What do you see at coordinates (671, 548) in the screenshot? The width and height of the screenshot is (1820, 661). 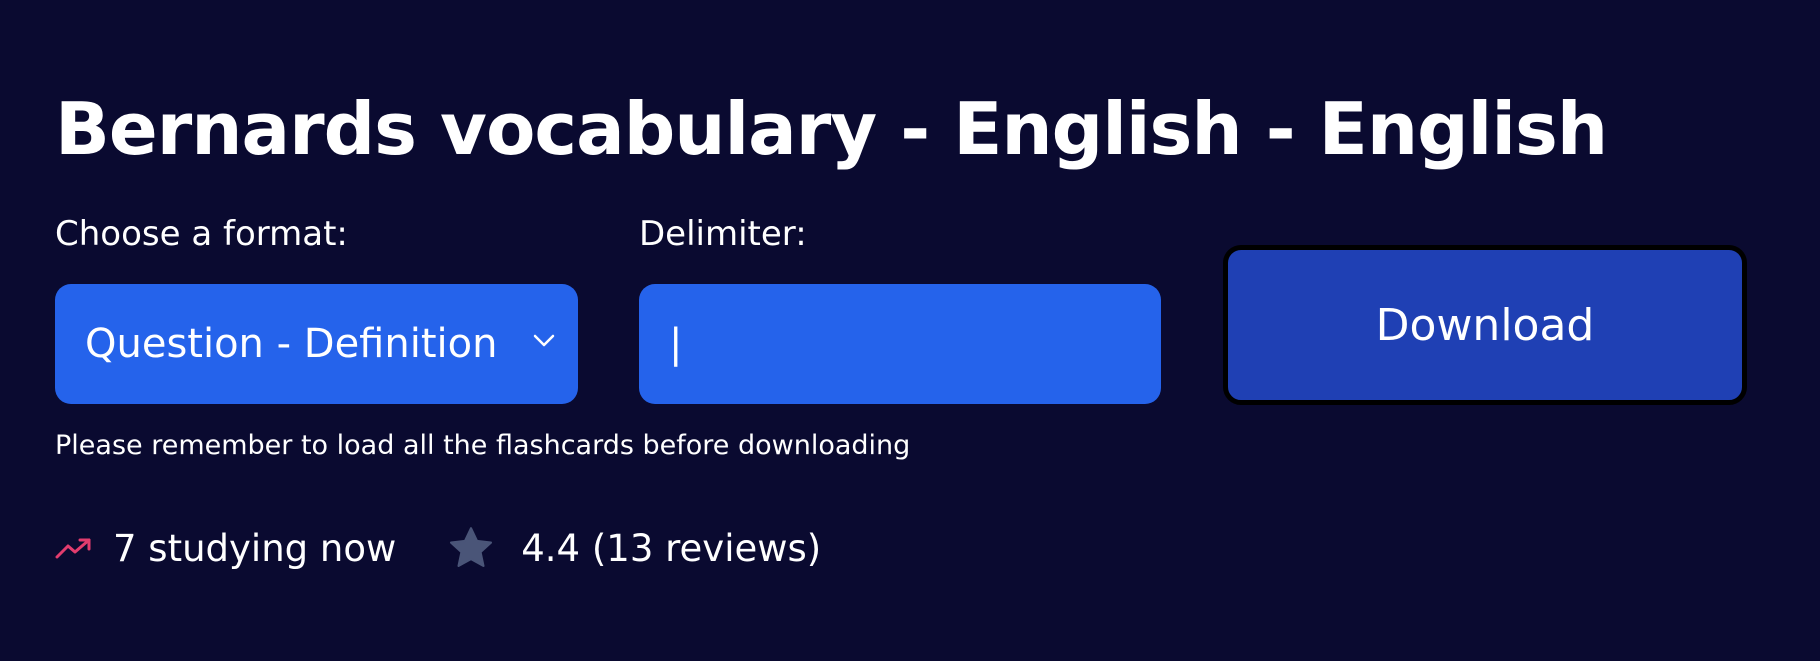 I see `rating-text: 4.4 (13 reviews)` at bounding box center [671, 548].